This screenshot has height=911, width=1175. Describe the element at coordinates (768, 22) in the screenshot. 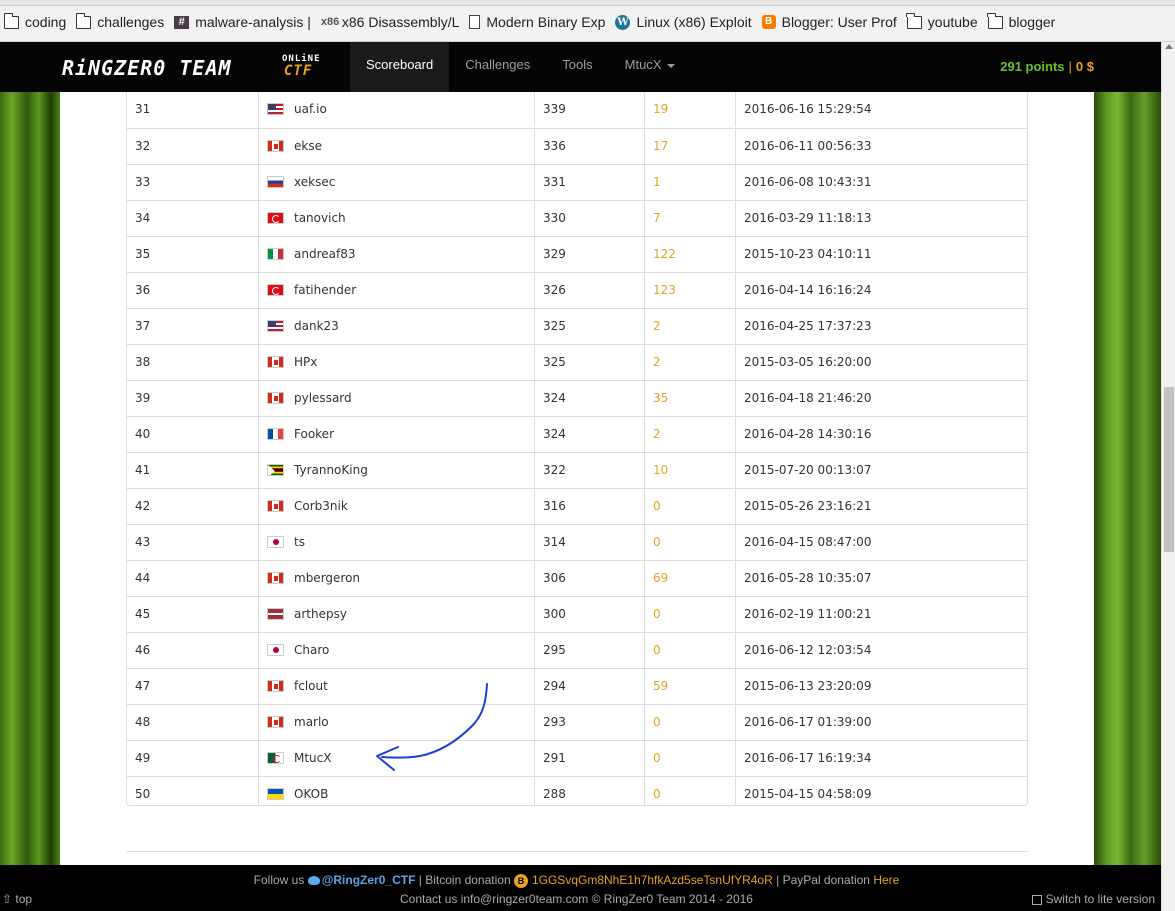

I see `blogger-icon: B` at that location.